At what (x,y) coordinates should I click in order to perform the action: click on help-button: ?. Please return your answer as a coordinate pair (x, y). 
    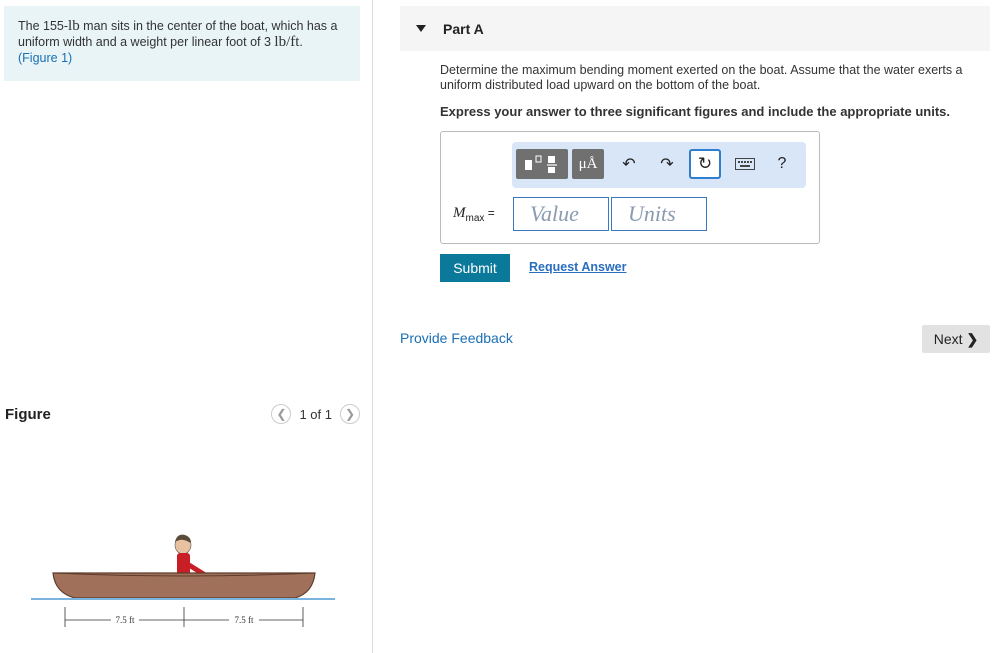
    Looking at the image, I should click on (782, 164).